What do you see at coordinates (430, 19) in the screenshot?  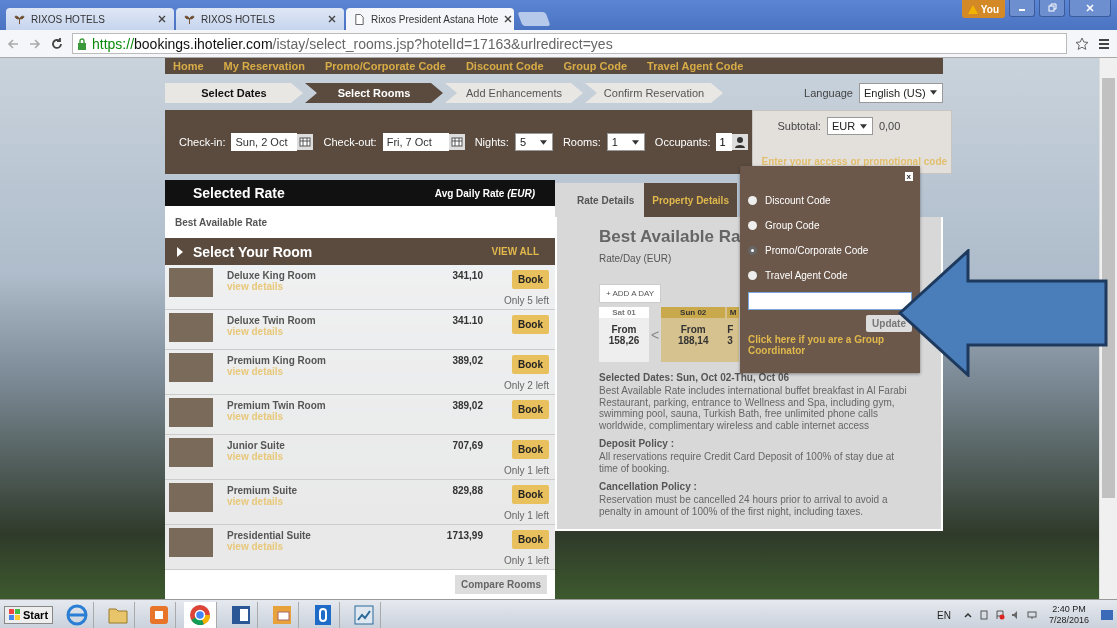 I see `browser-tab: Rixos President Astana Hote` at bounding box center [430, 19].